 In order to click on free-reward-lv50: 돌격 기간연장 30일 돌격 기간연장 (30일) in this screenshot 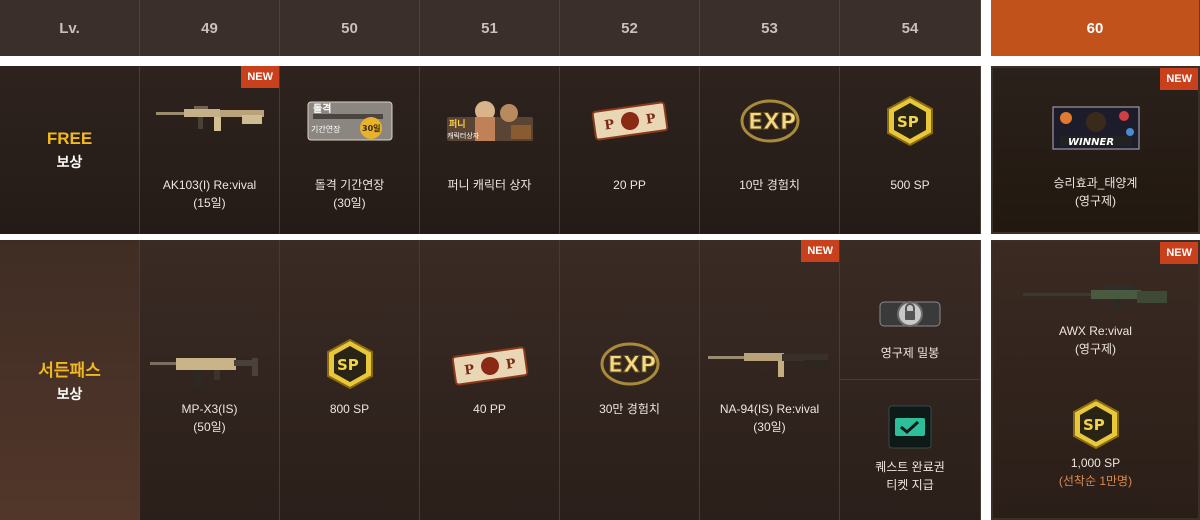, I will do `click(350, 150)`.